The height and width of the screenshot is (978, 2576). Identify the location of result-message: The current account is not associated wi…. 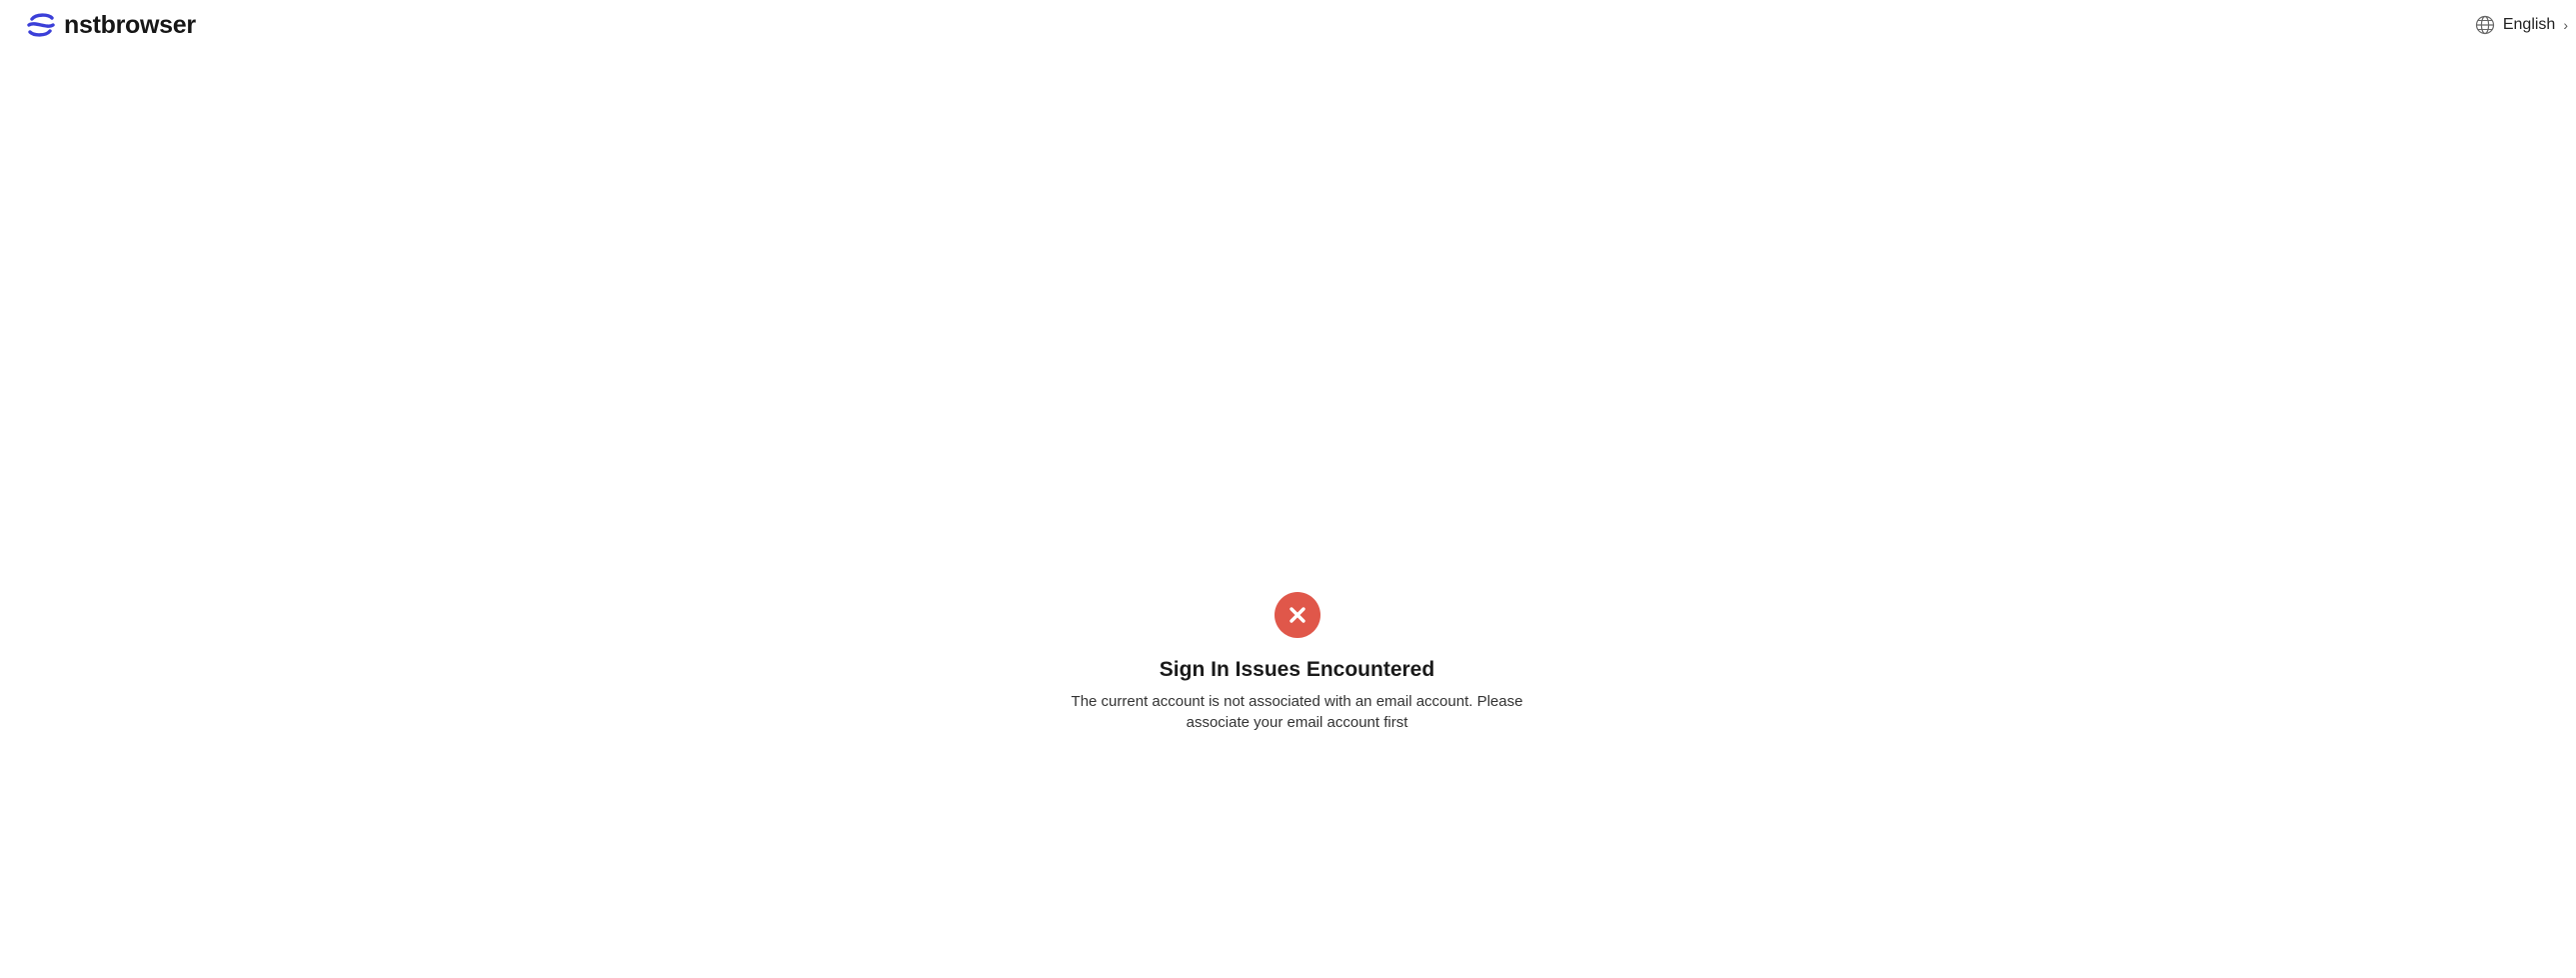
(1297, 712).